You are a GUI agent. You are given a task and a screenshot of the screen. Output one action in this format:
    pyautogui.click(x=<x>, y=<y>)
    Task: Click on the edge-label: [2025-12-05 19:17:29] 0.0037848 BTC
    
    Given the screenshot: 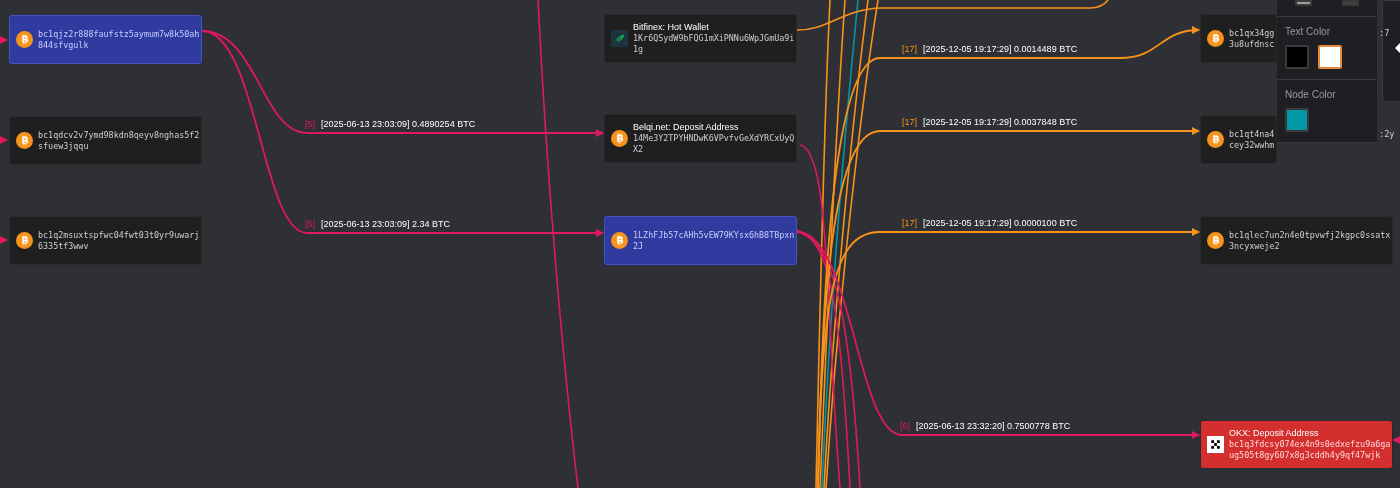 What is the action you would take?
    pyautogui.click(x=1000, y=122)
    